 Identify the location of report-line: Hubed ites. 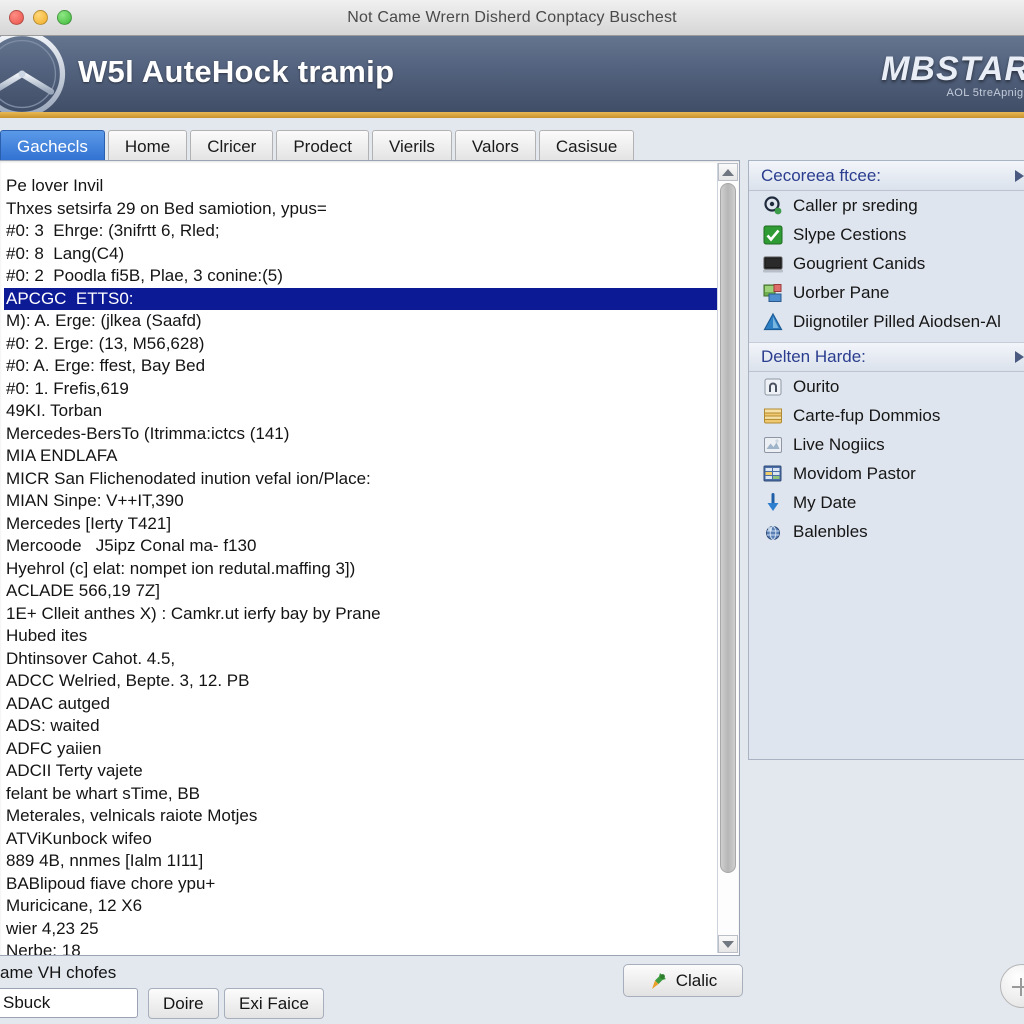
(367, 636).